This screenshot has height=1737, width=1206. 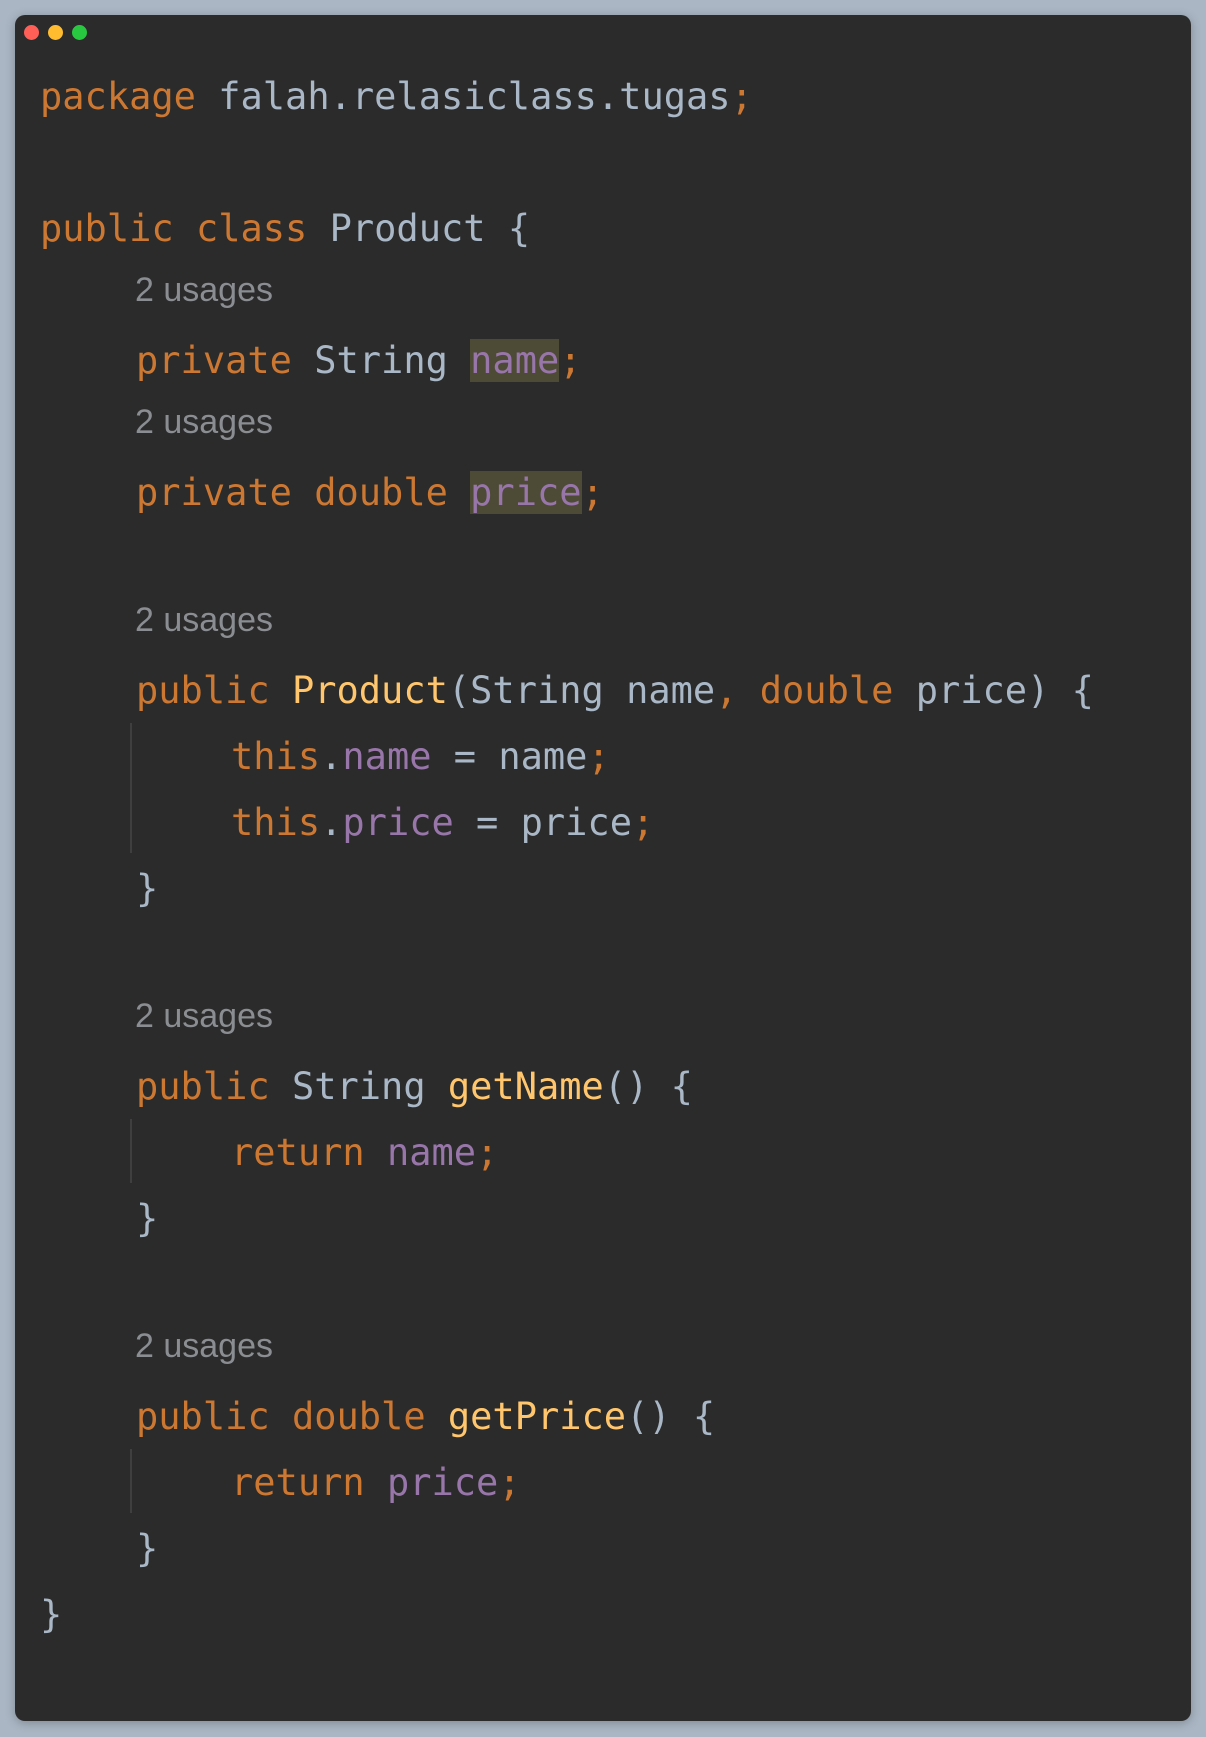 I want to click on code-line-close-getname: }, so click(x=147, y=1218).